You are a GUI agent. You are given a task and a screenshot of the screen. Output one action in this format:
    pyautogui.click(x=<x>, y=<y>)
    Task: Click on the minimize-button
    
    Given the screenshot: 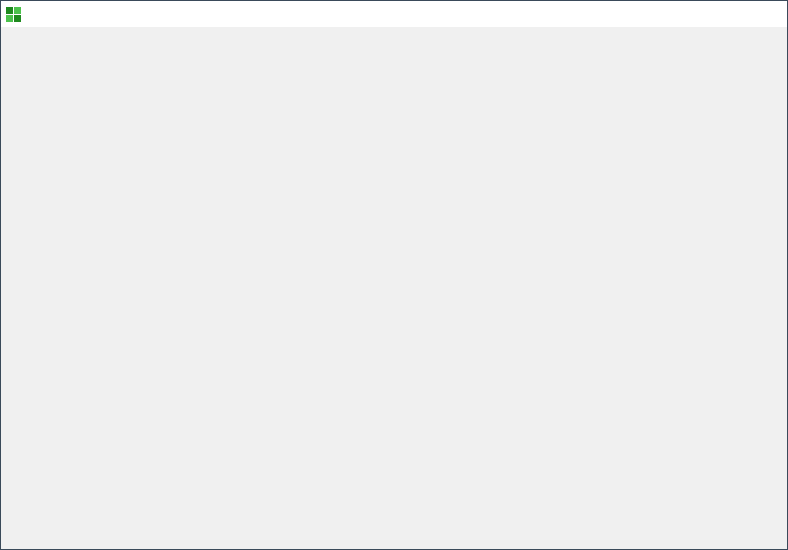 What is the action you would take?
    pyautogui.click(x=716, y=14)
    